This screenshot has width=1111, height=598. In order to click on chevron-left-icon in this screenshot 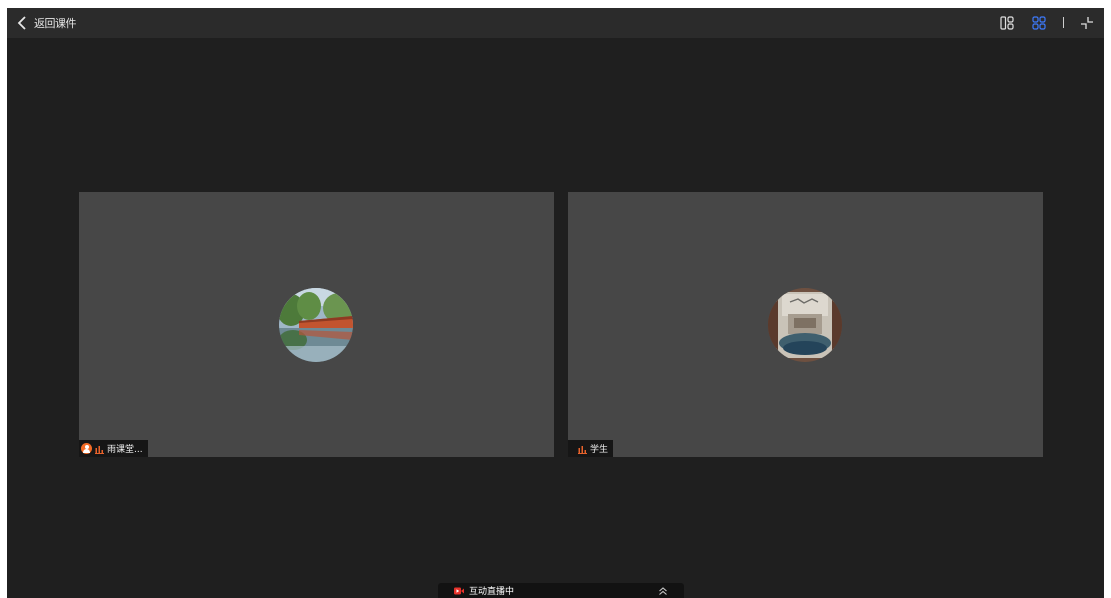, I will do `click(21, 23)`.